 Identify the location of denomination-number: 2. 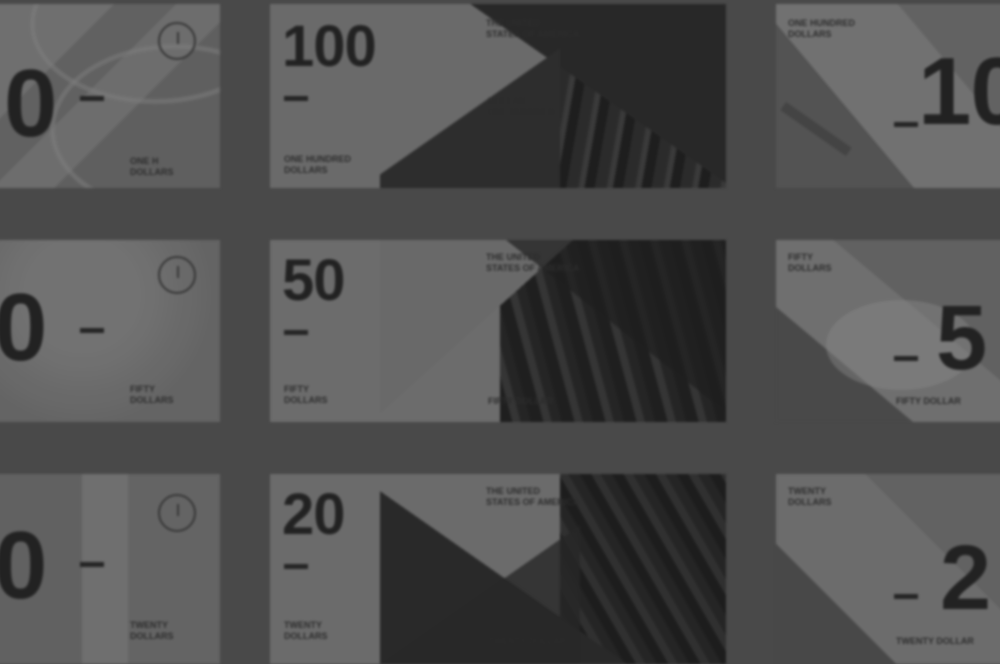
(965, 578).